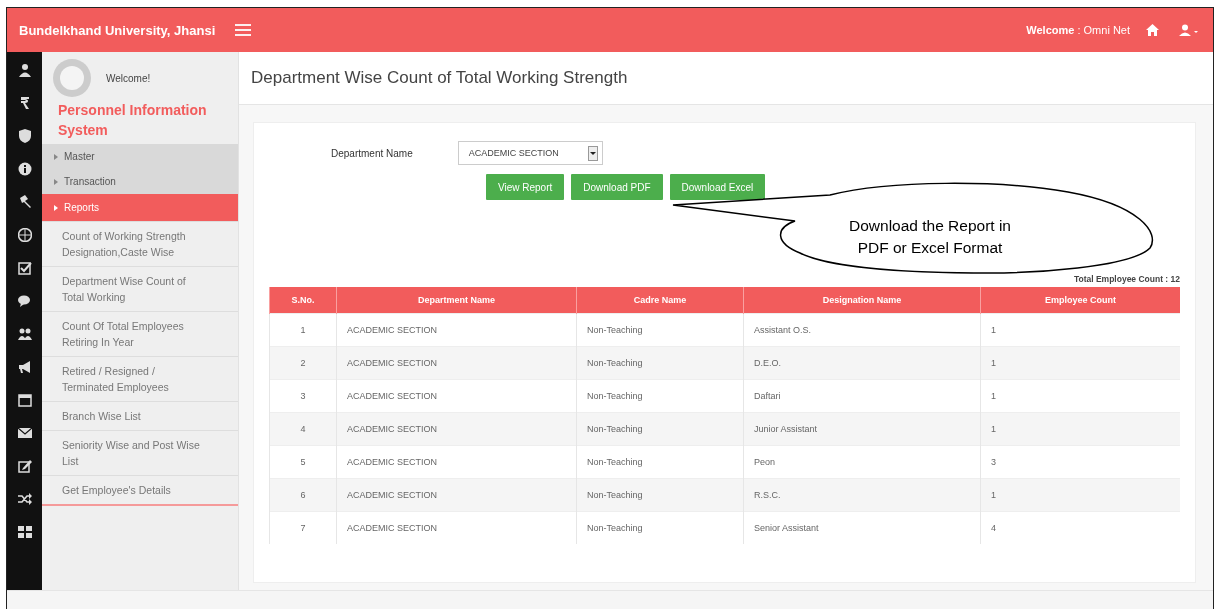 This screenshot has height=609, width=1216. What do you see at coordinates (24, 268) in the screenshot?
I see `checkbox-icon` at bounding box center [24, 268].